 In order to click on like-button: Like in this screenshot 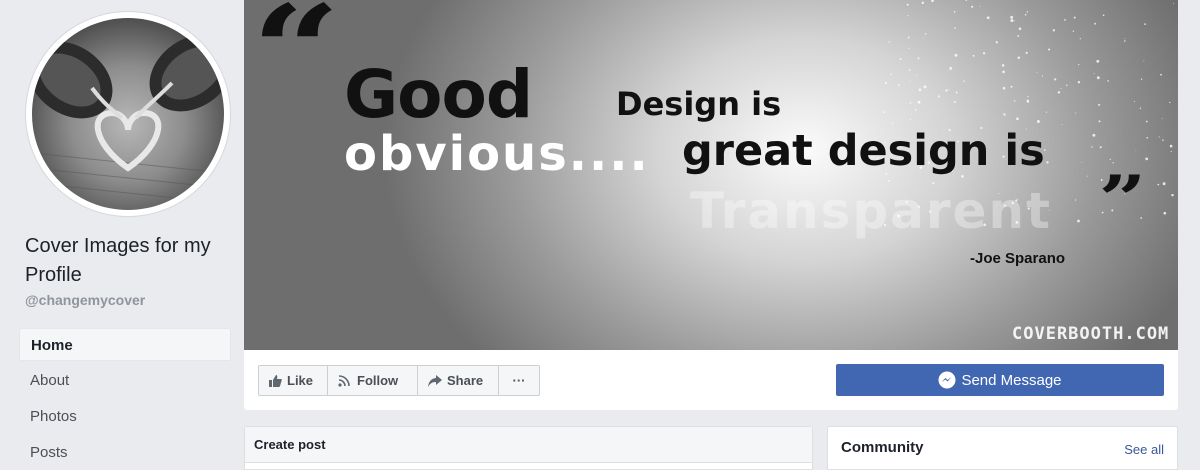, I will do `click(293, 380)`.